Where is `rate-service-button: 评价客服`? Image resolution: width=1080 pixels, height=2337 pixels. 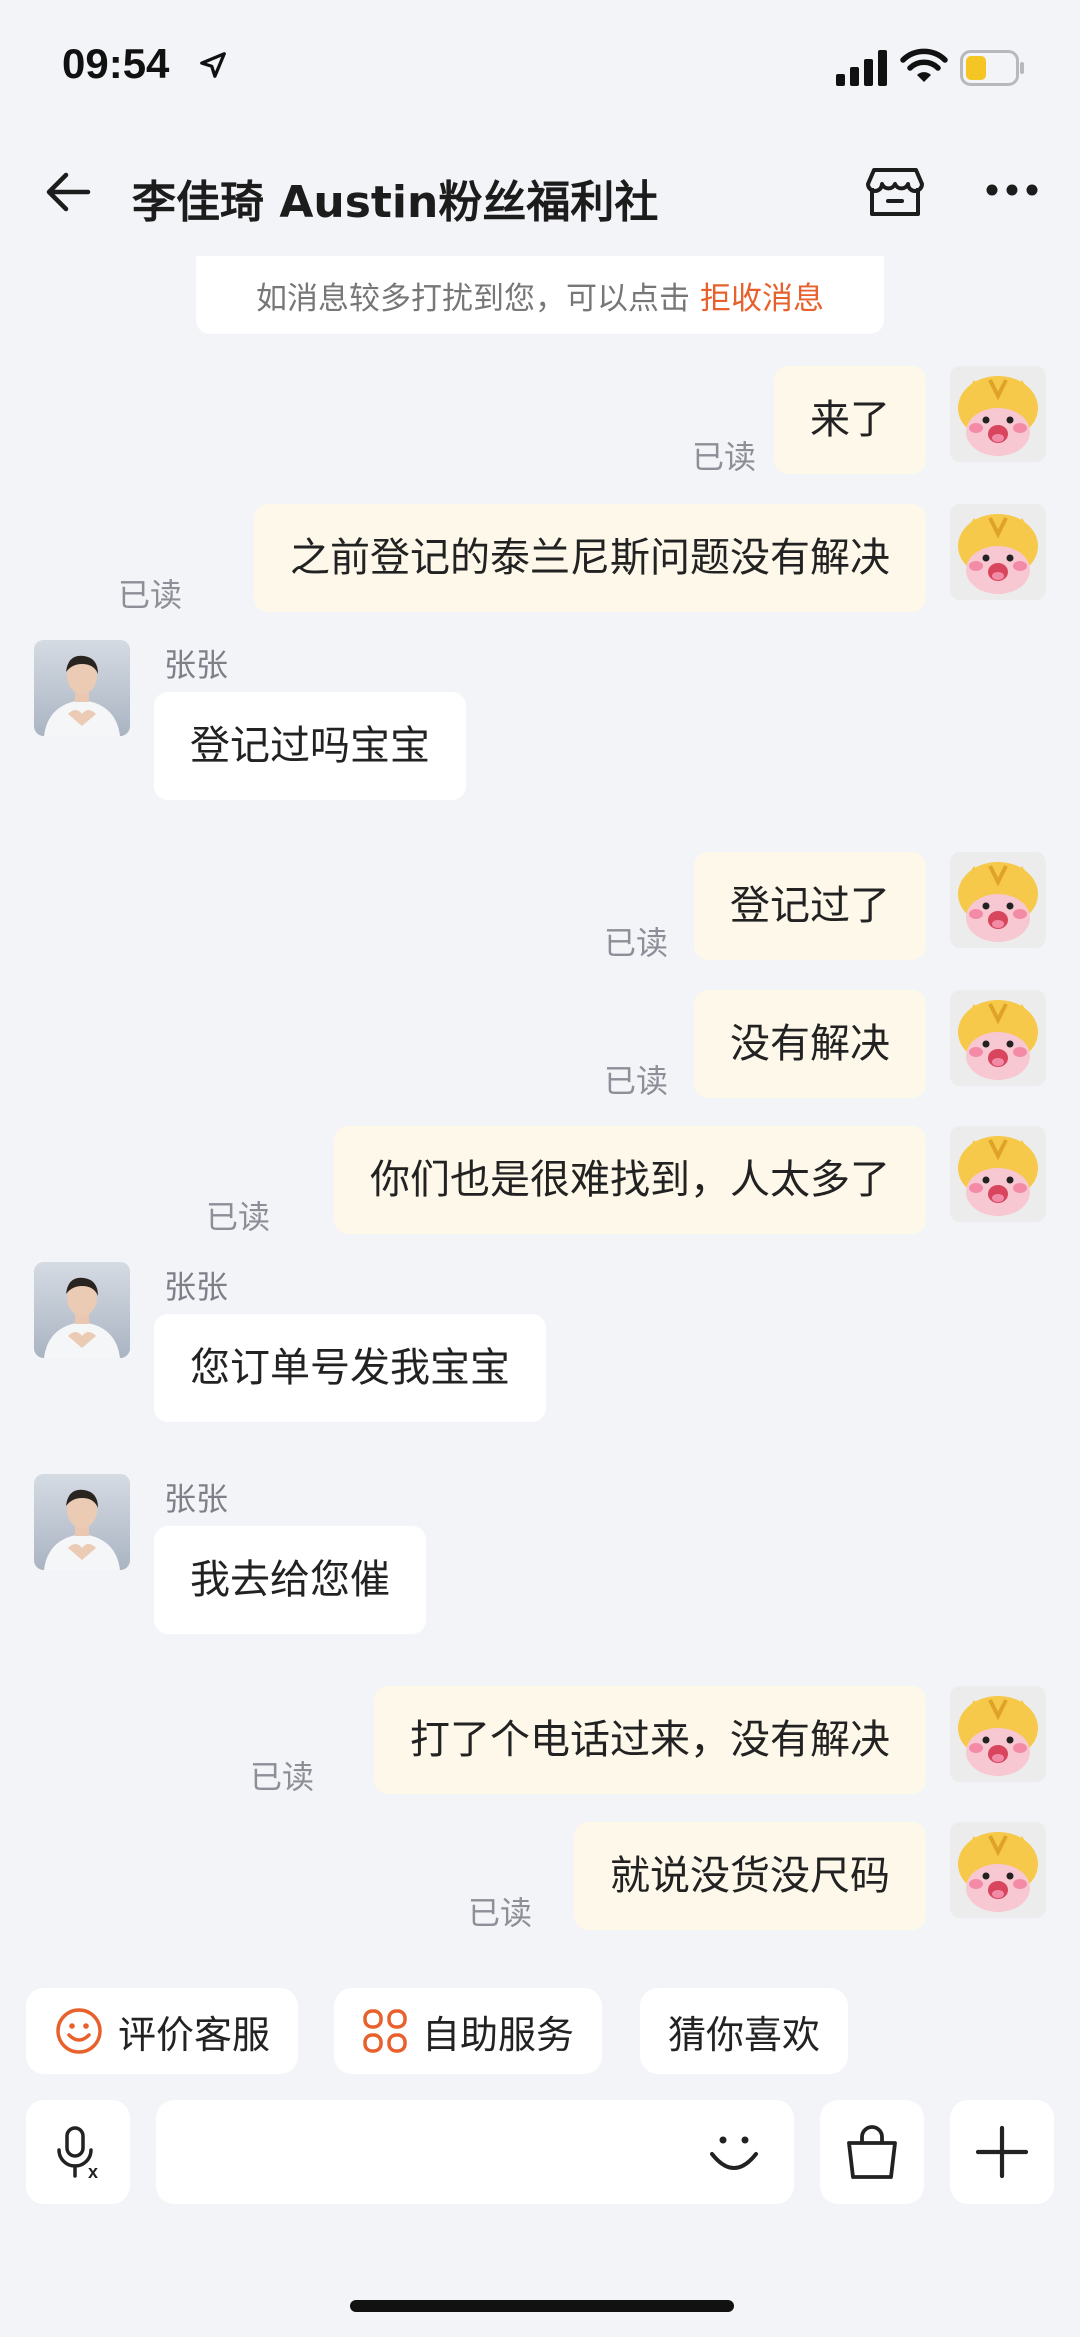 rate-service-button: 评价客服 is located at coordinates (162, 2031).